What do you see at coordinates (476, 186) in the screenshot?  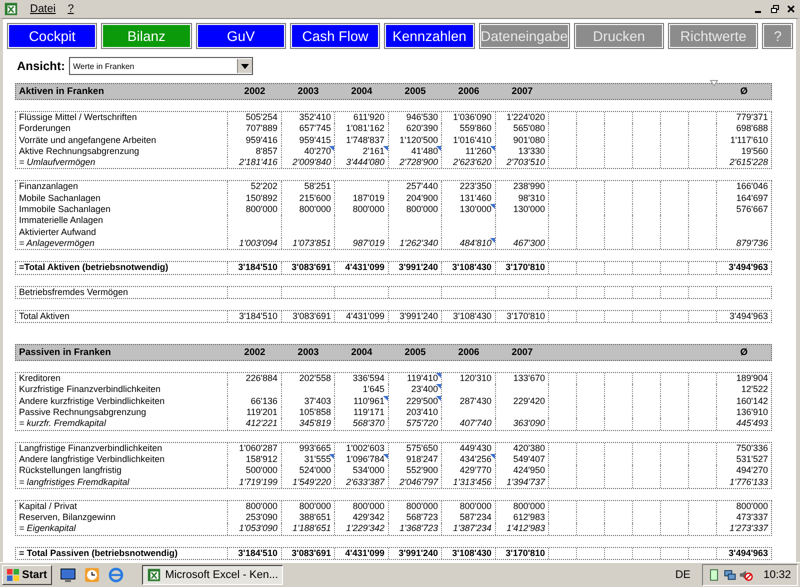 I see `value-text: 223'350` at bounding box center [476, 186].